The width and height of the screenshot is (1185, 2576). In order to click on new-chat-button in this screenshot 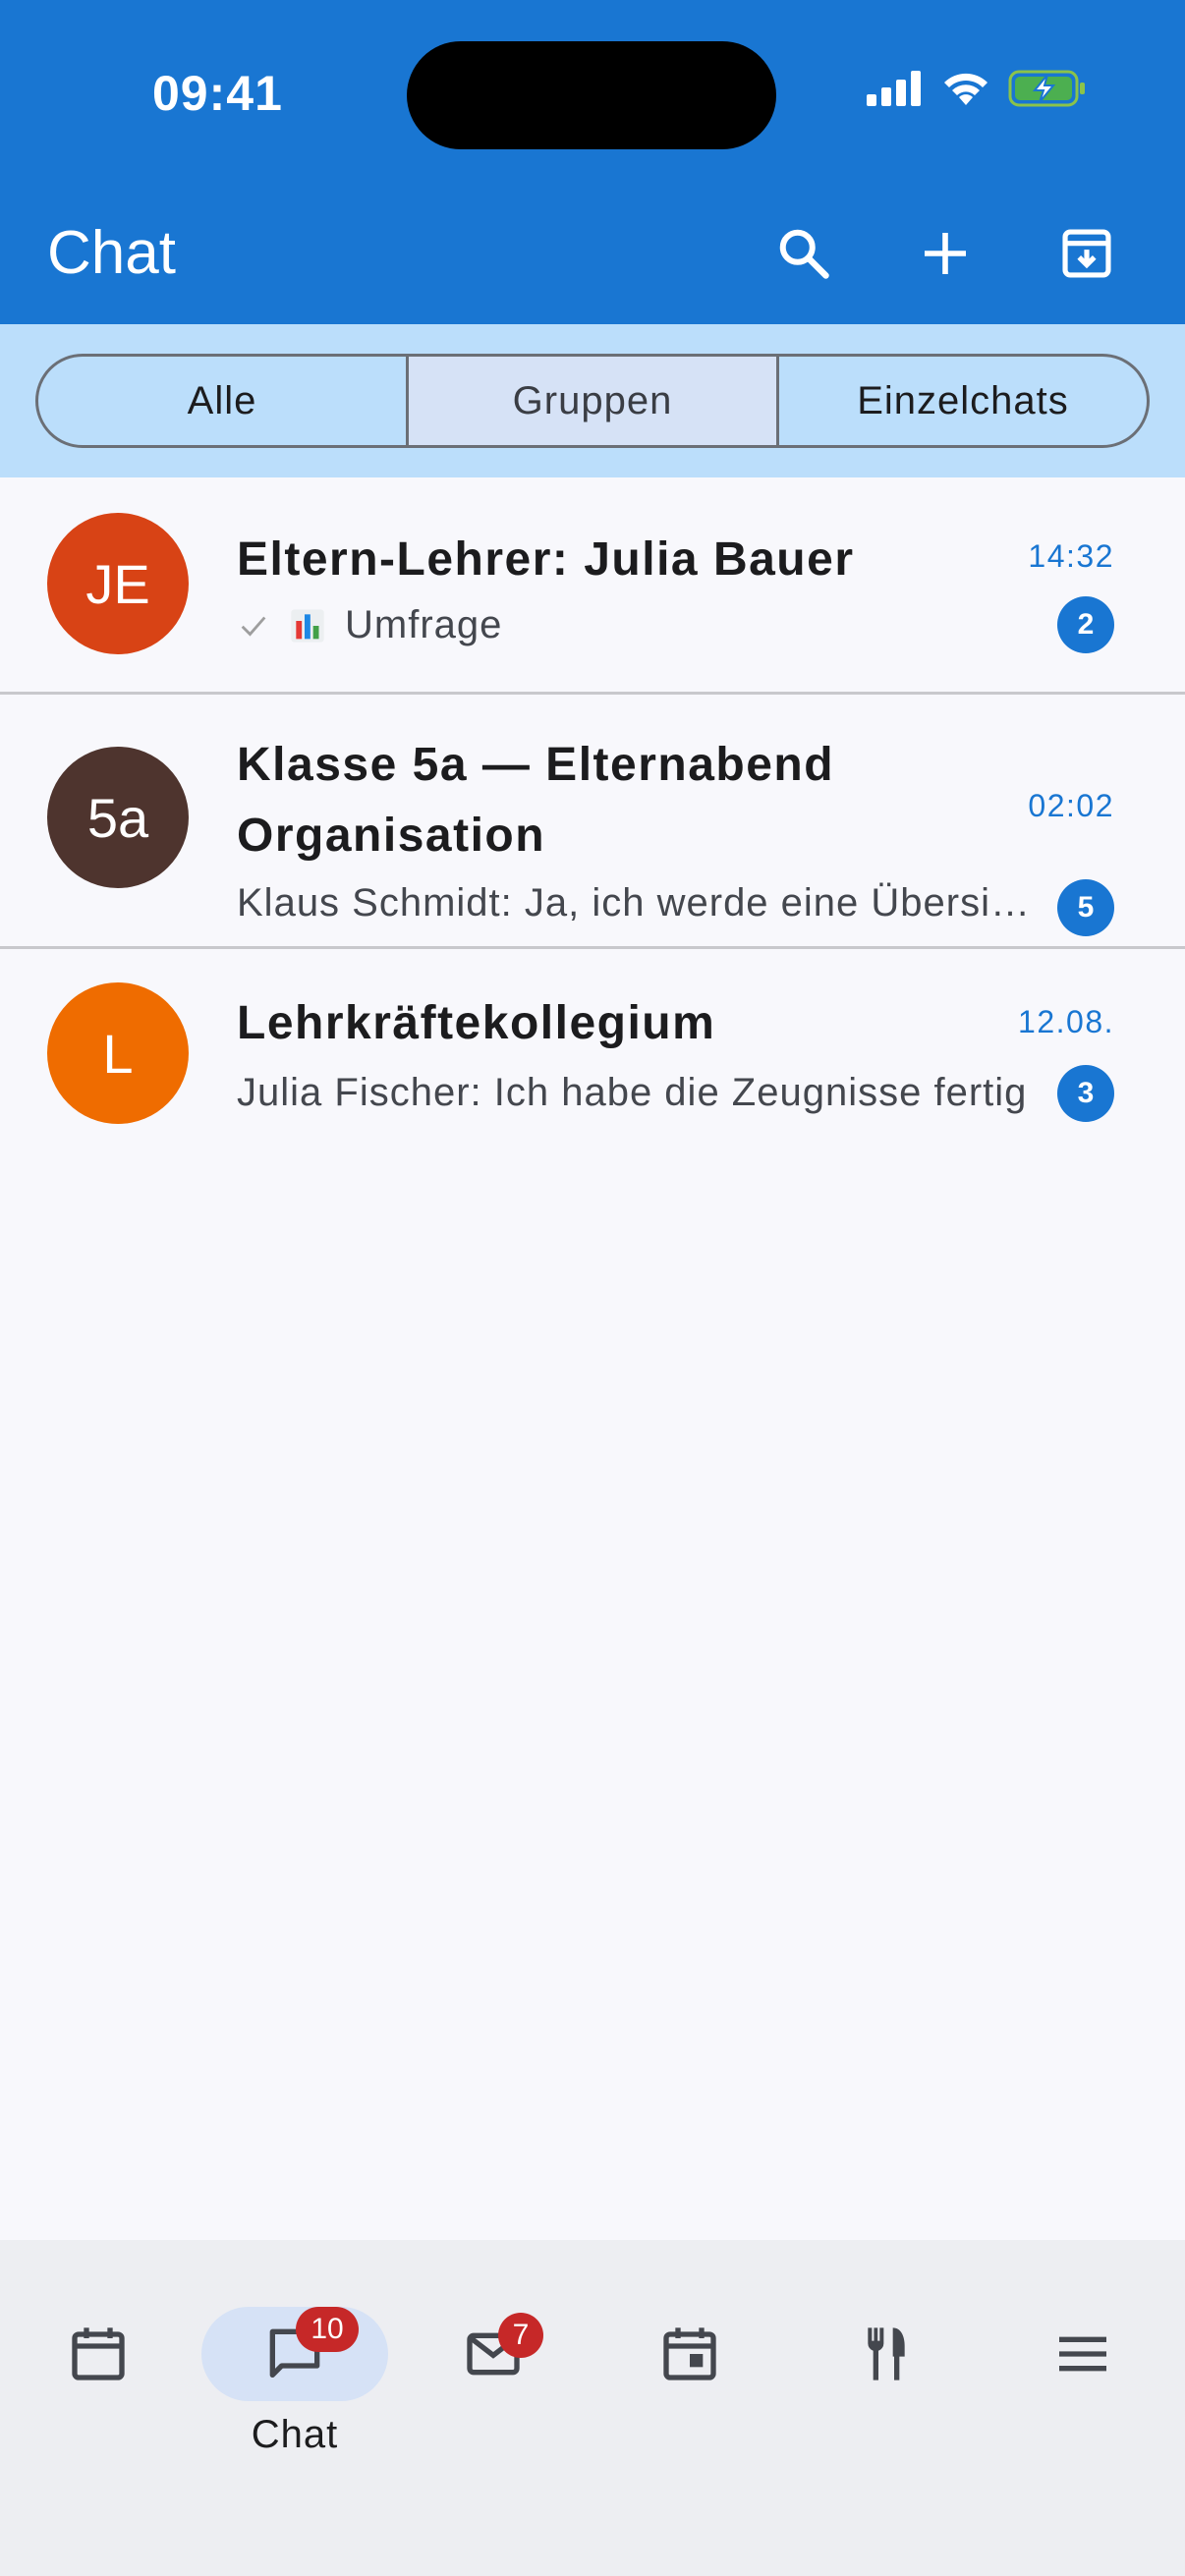, I will do `click(946, 253)`.